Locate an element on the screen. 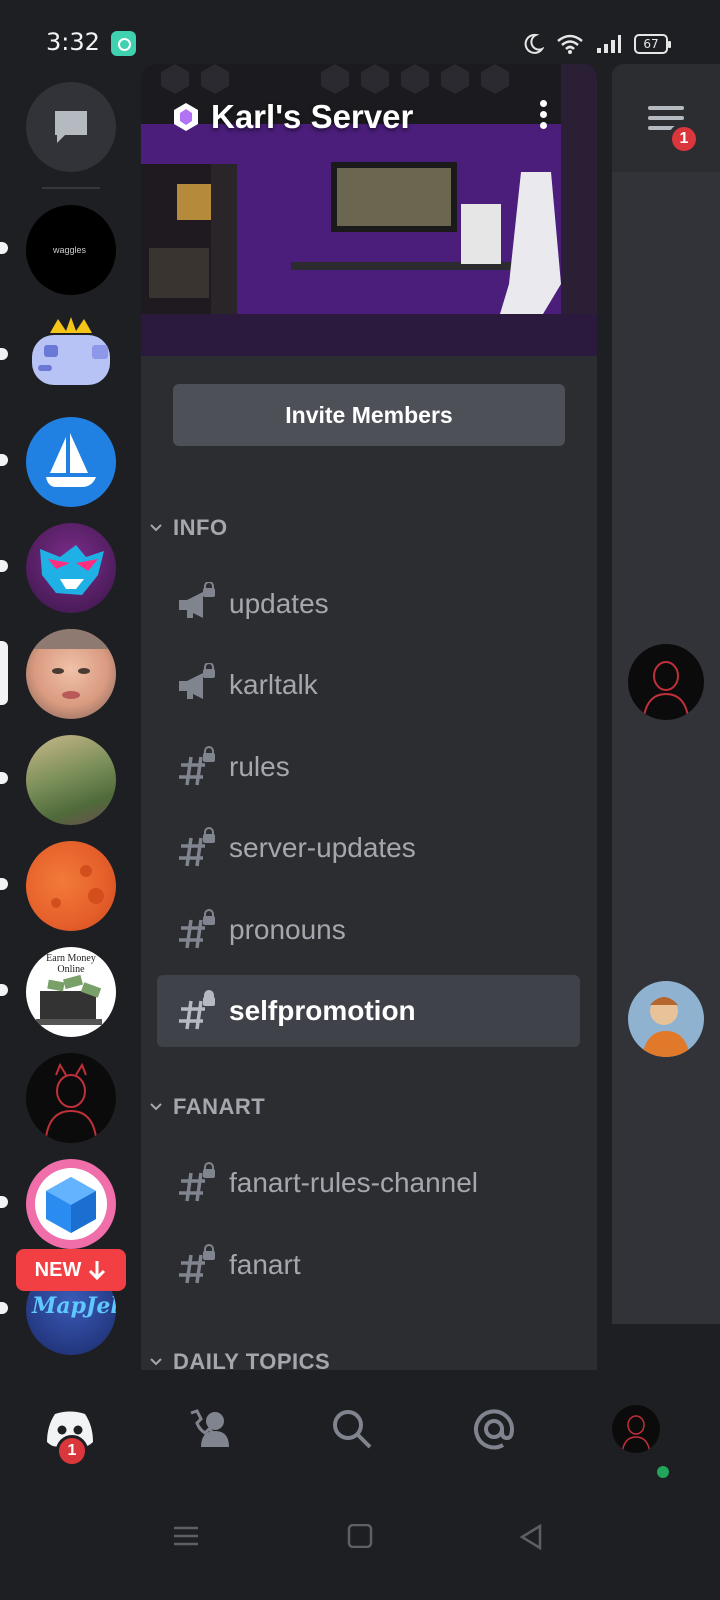  server-banner: Karl's Server is located at coordinates (369, 210).